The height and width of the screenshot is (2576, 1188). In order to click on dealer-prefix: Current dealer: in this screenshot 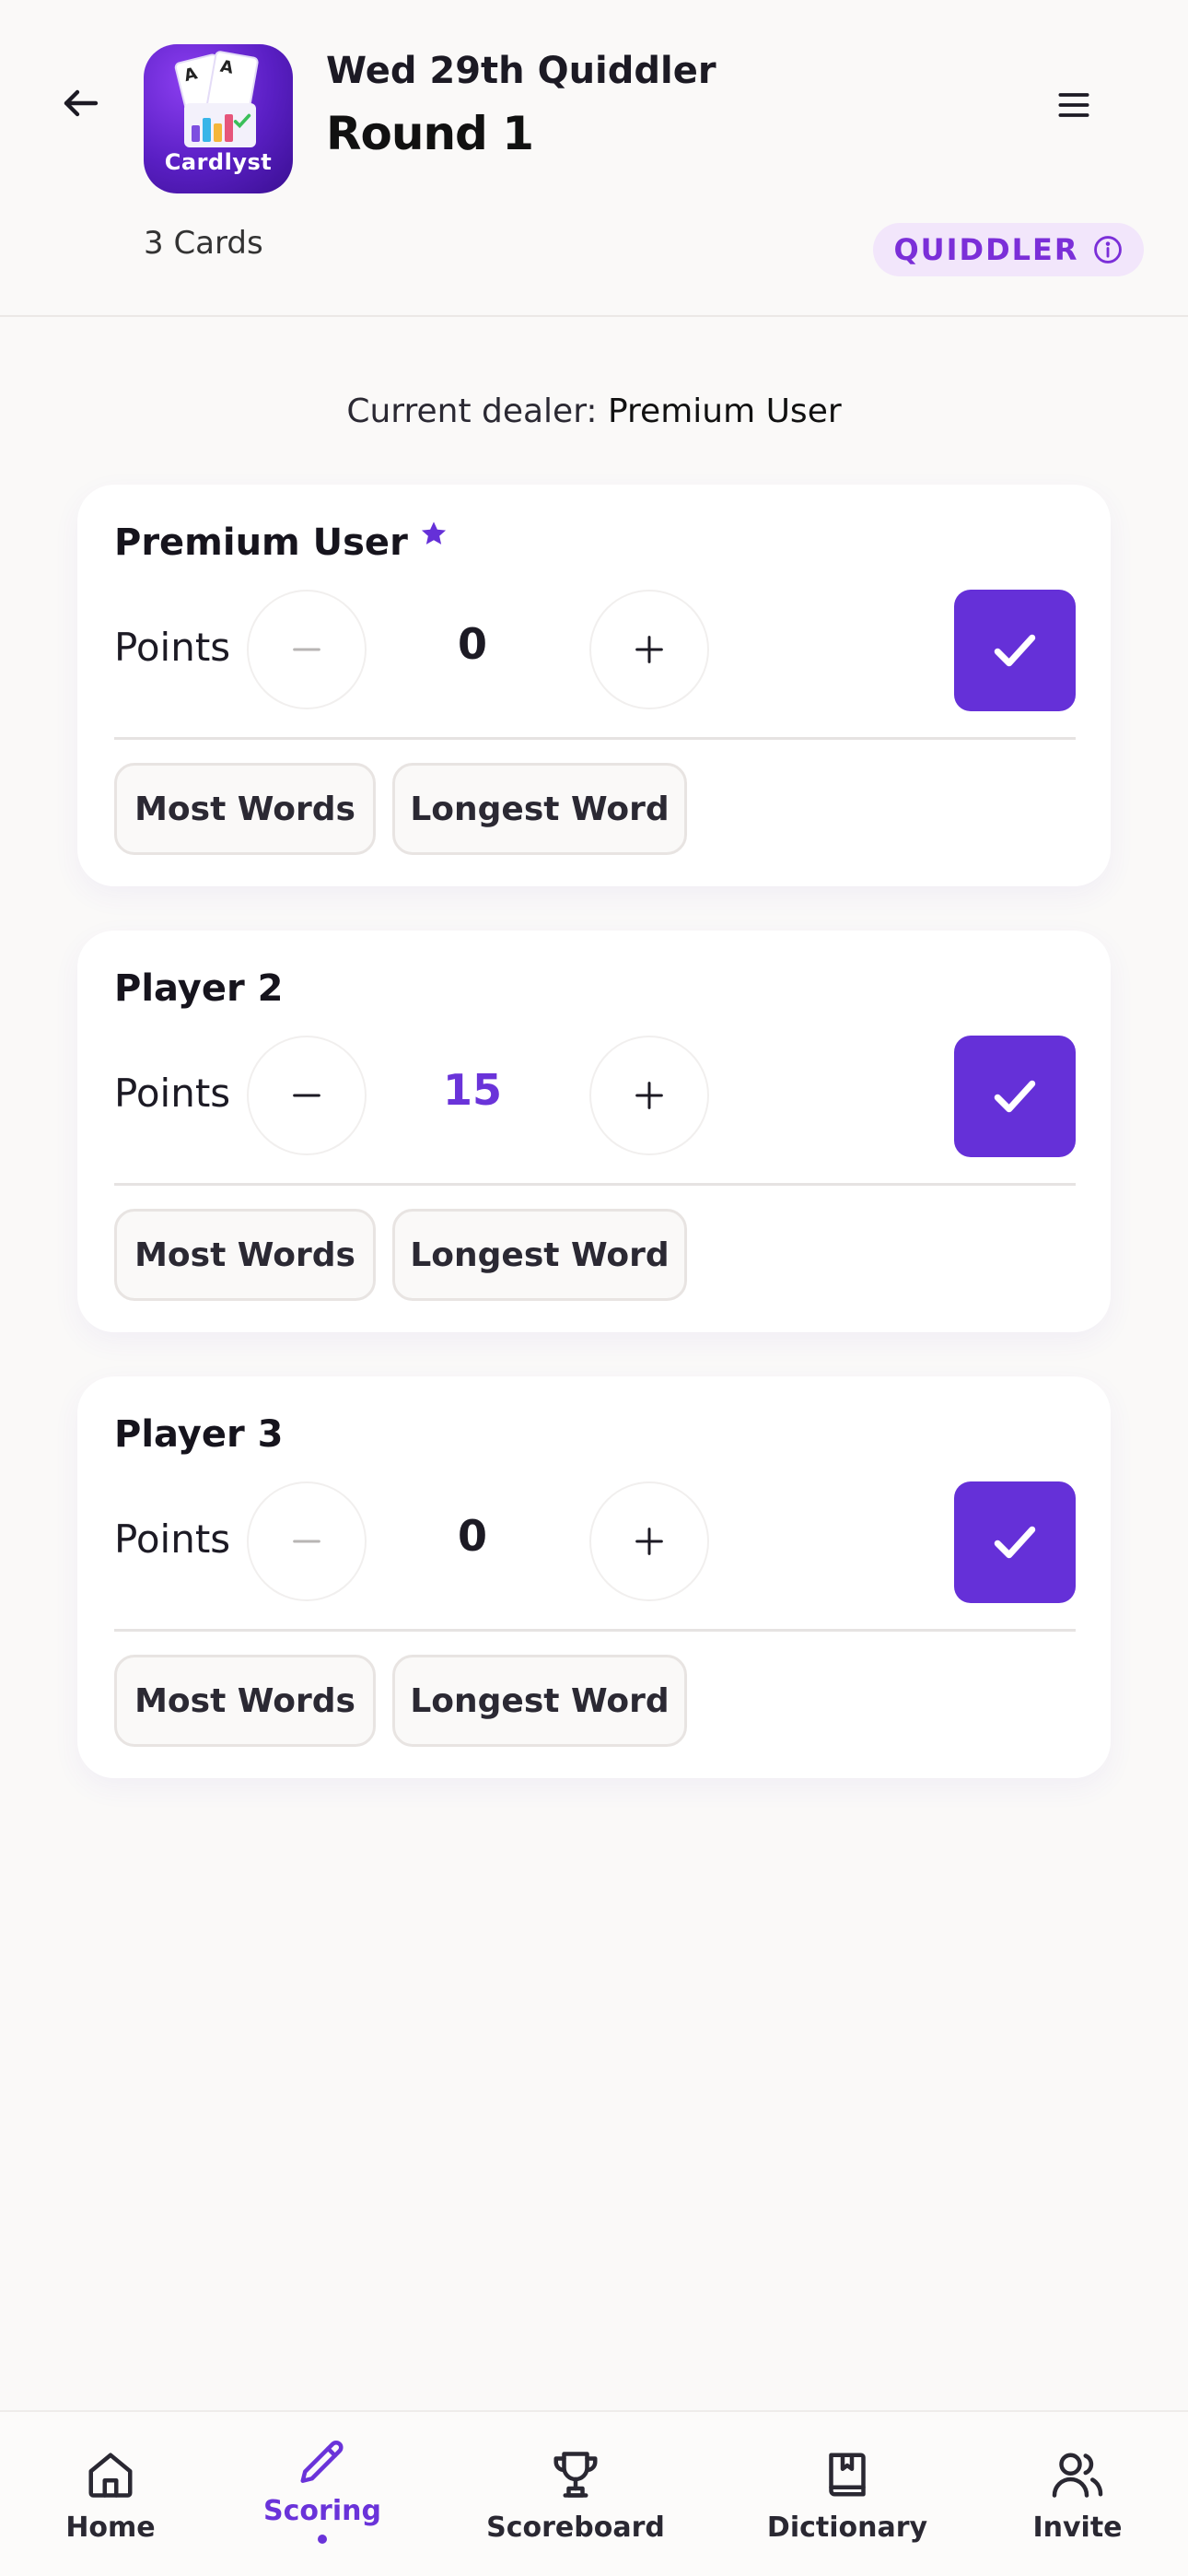, I will do `click(477, 411)`.